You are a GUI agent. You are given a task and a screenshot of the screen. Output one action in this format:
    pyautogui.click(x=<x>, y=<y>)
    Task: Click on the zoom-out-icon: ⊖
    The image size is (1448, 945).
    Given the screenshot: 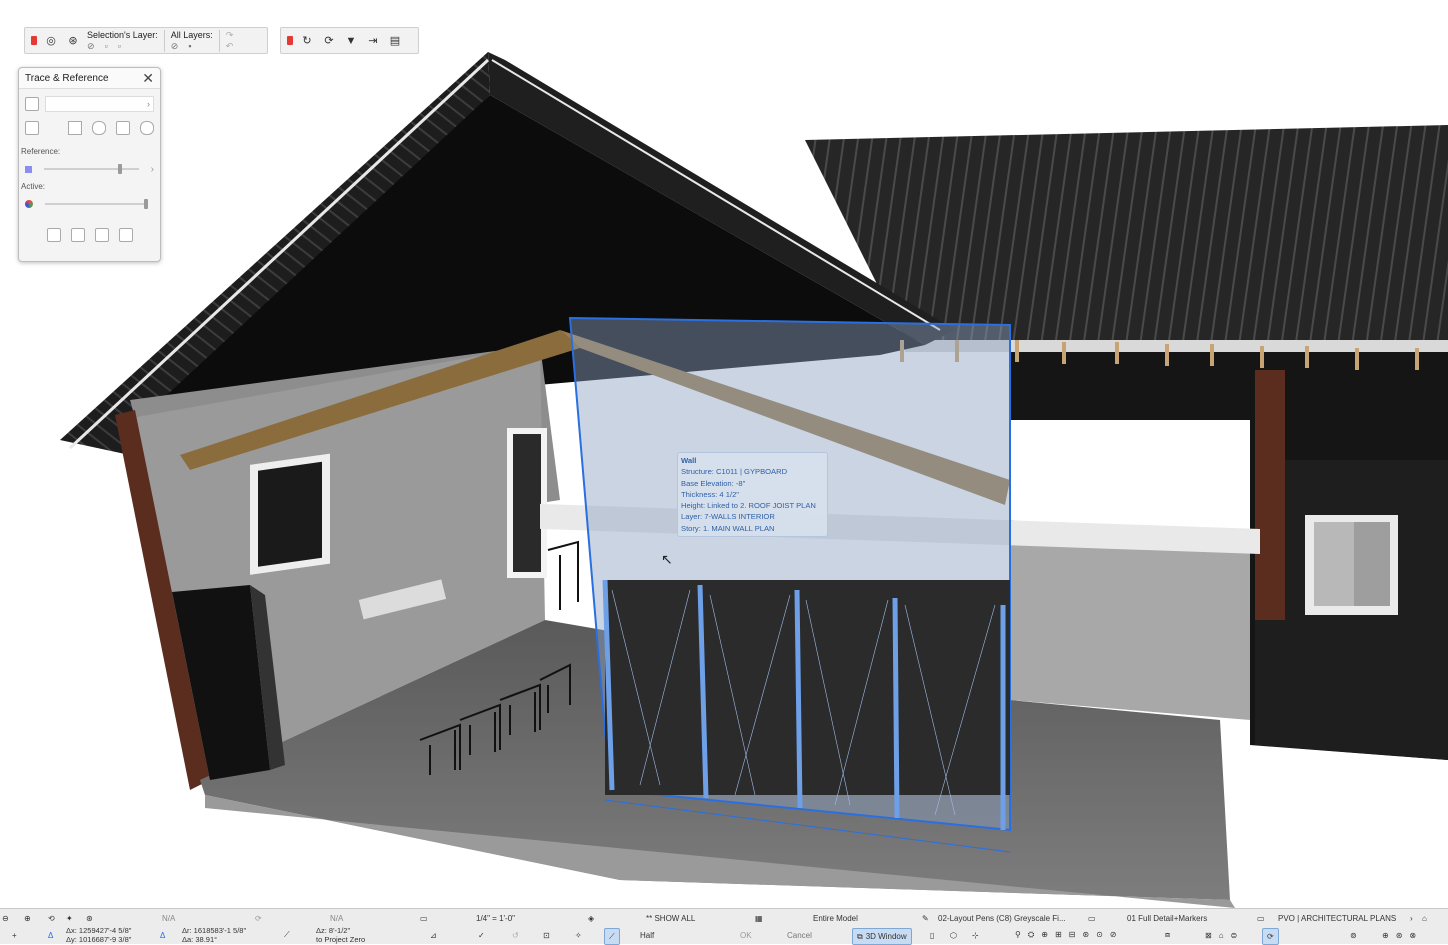 What is the action you would take?
    pyautogui.click(x=5, y=918)
    